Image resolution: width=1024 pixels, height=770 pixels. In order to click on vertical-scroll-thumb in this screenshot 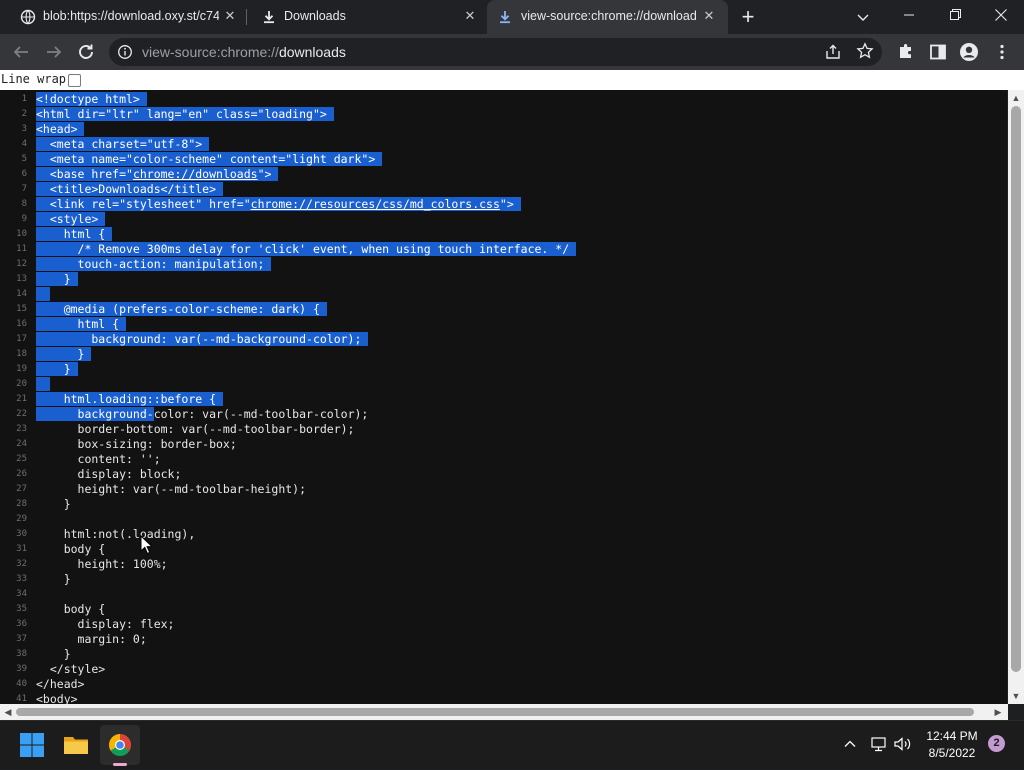, I will do `click(1016, 389)`.